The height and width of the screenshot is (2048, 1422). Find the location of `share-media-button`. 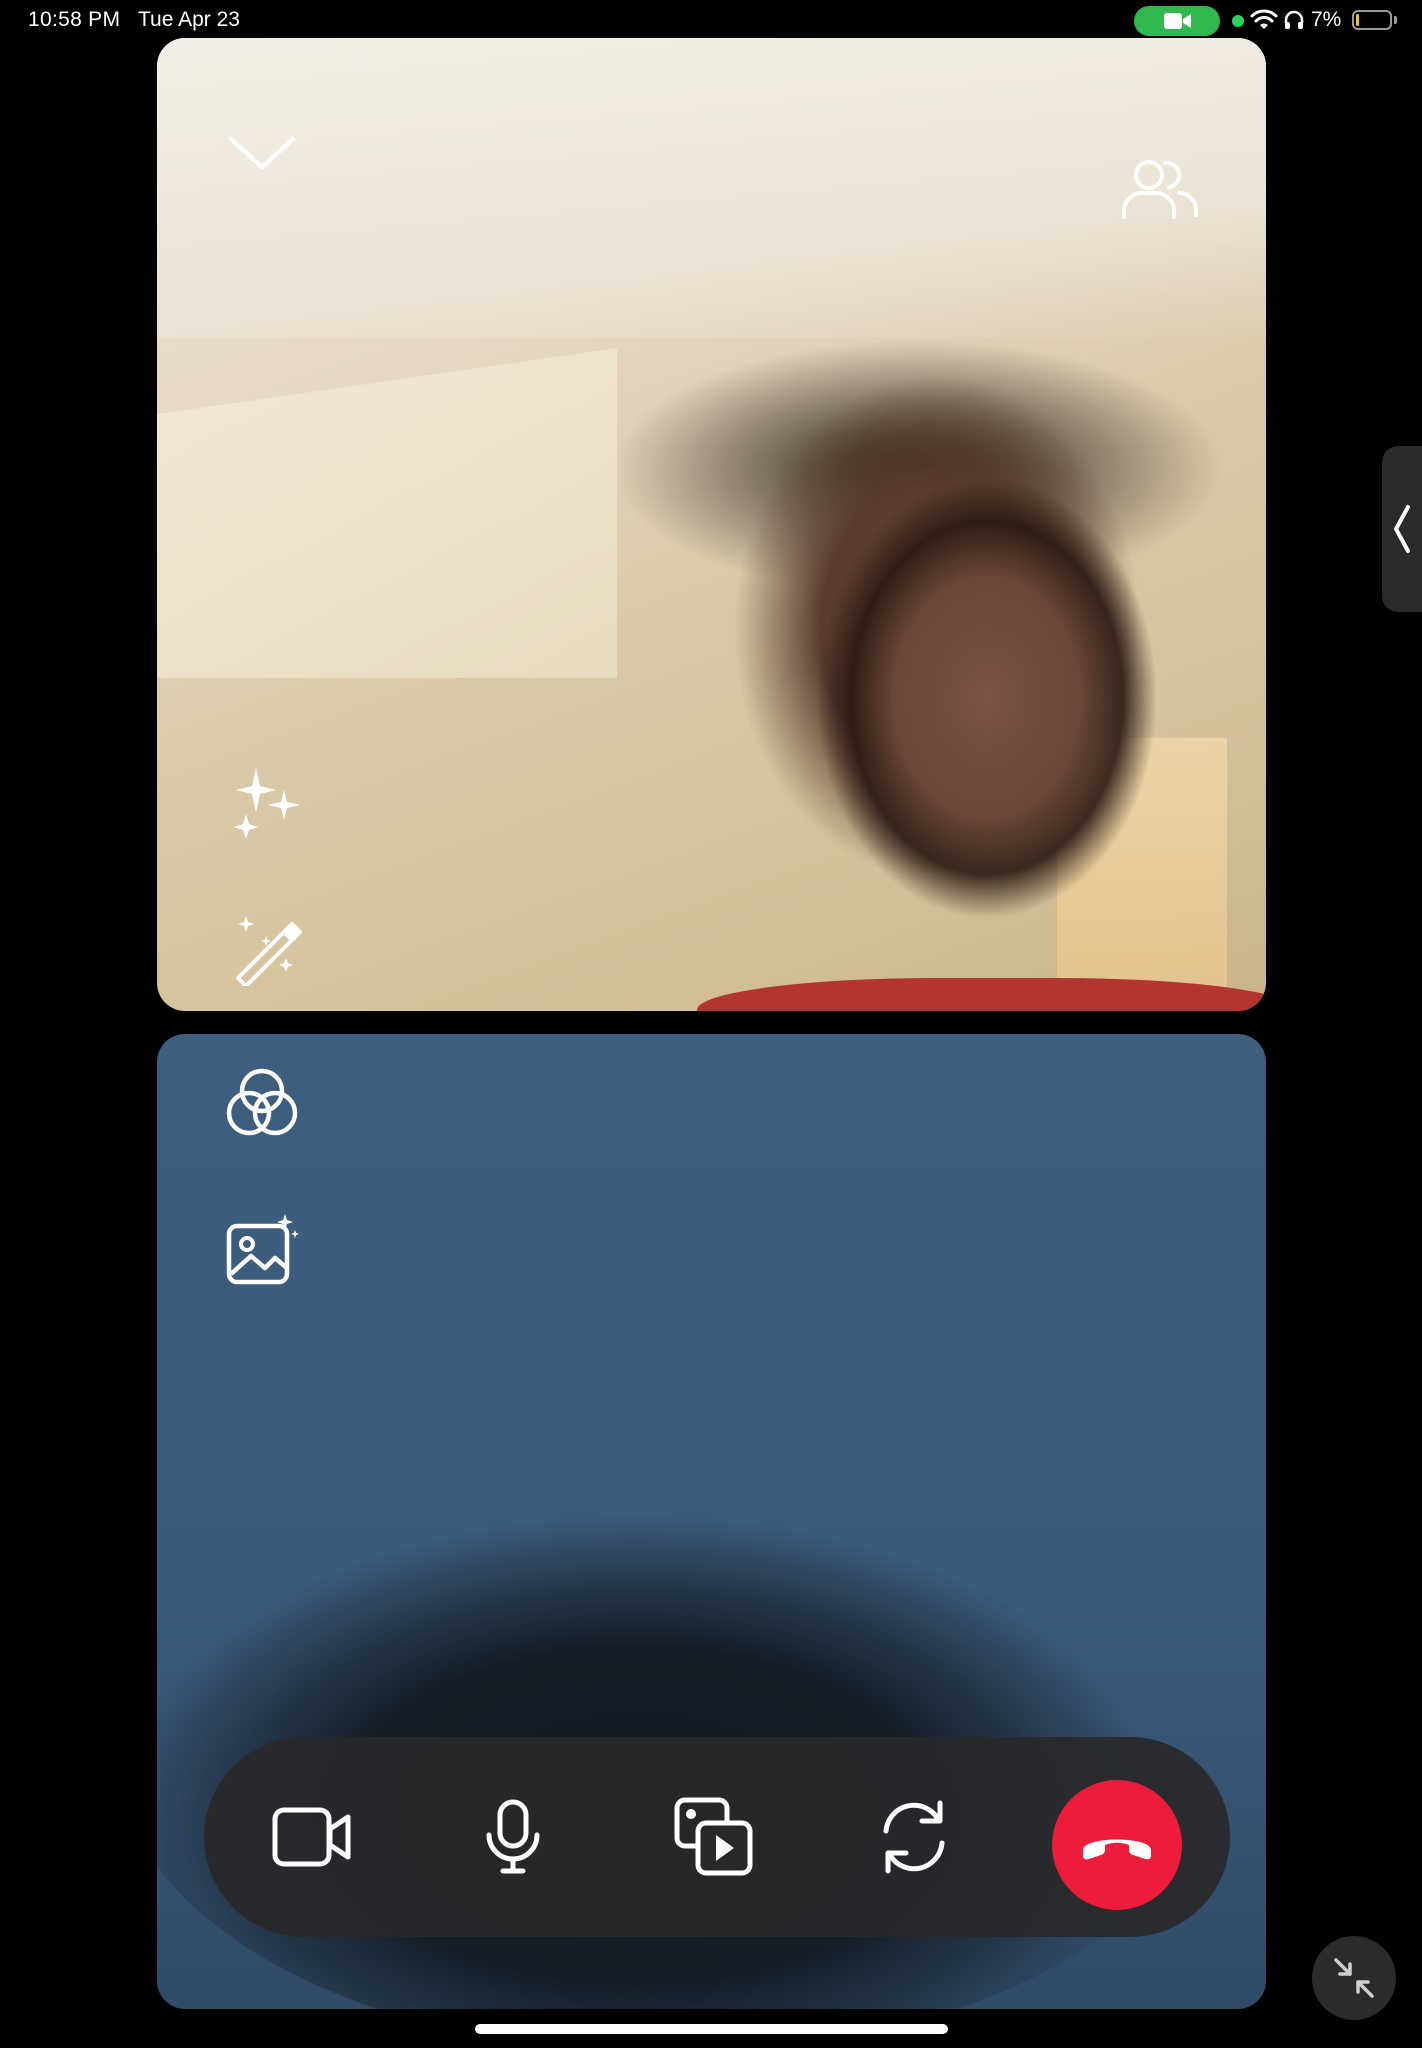

share-media-button is located at coordinates (714, 1837).